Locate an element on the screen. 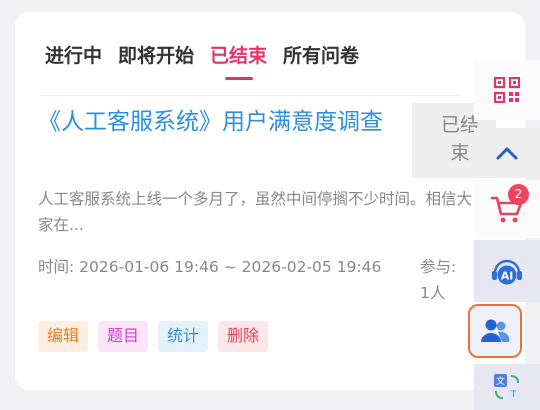  time-range: 2026-01-06 19:46 ~ 2026-02-05 19:46 is located at coordinates (230, 267).